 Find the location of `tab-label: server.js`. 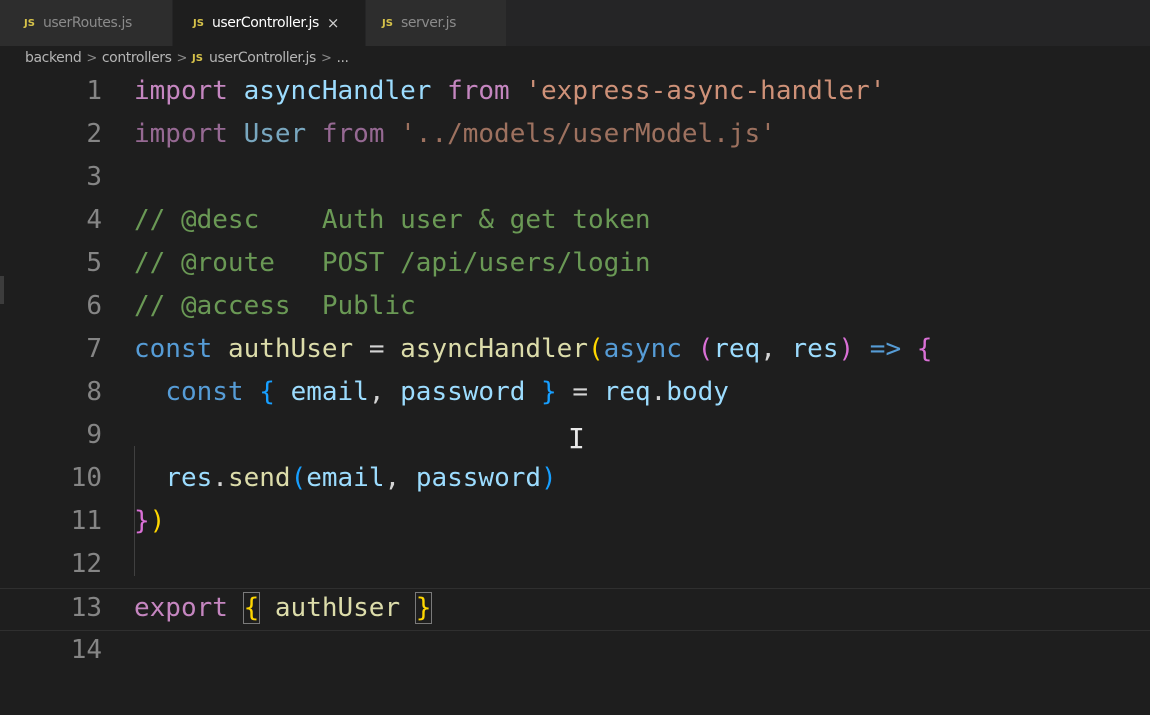

tab-label: server.js is located at coordinates (428, 23).